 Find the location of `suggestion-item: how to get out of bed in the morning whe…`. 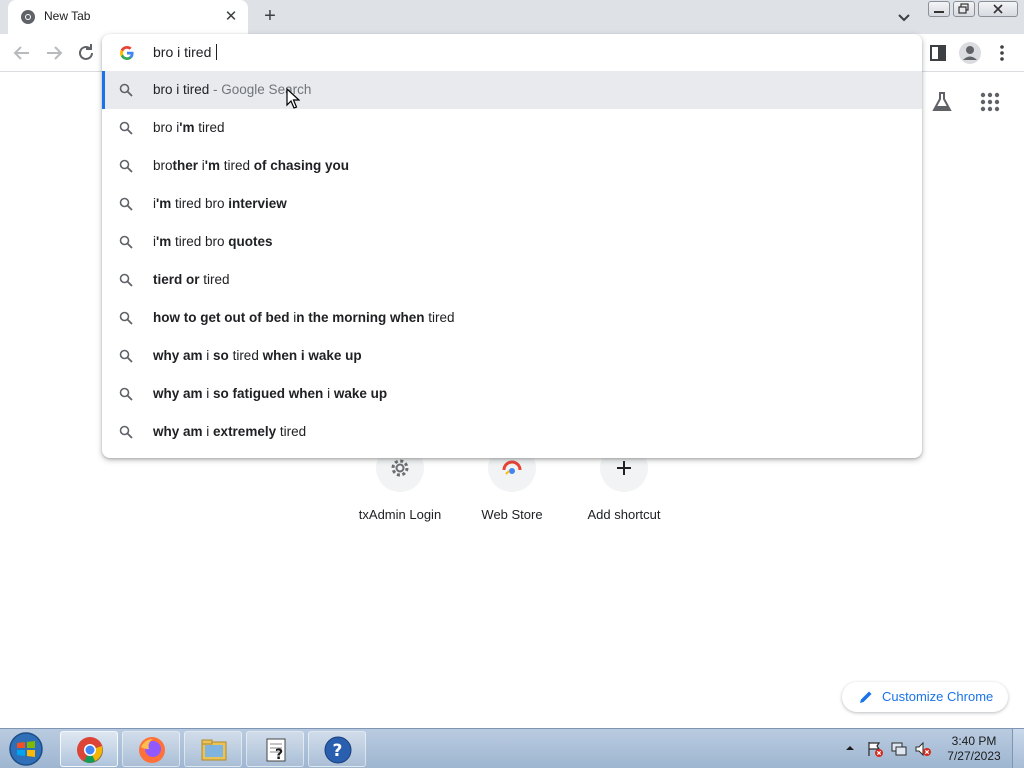

suggestion-item: how to get out of bed in the morning whe… is located at coordinates (512, 318).